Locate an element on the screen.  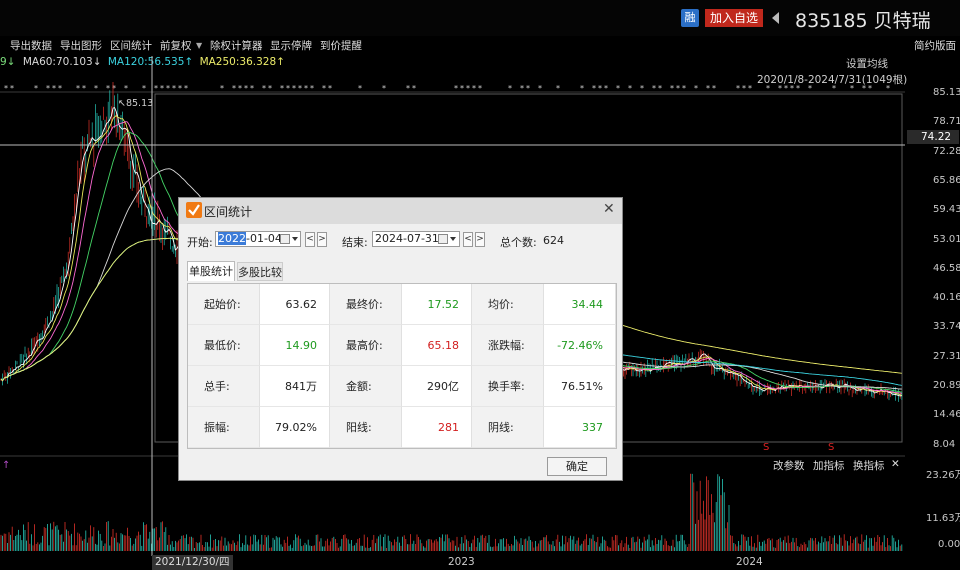
stat-label: 换手率: is located at coordinates (508, 386).